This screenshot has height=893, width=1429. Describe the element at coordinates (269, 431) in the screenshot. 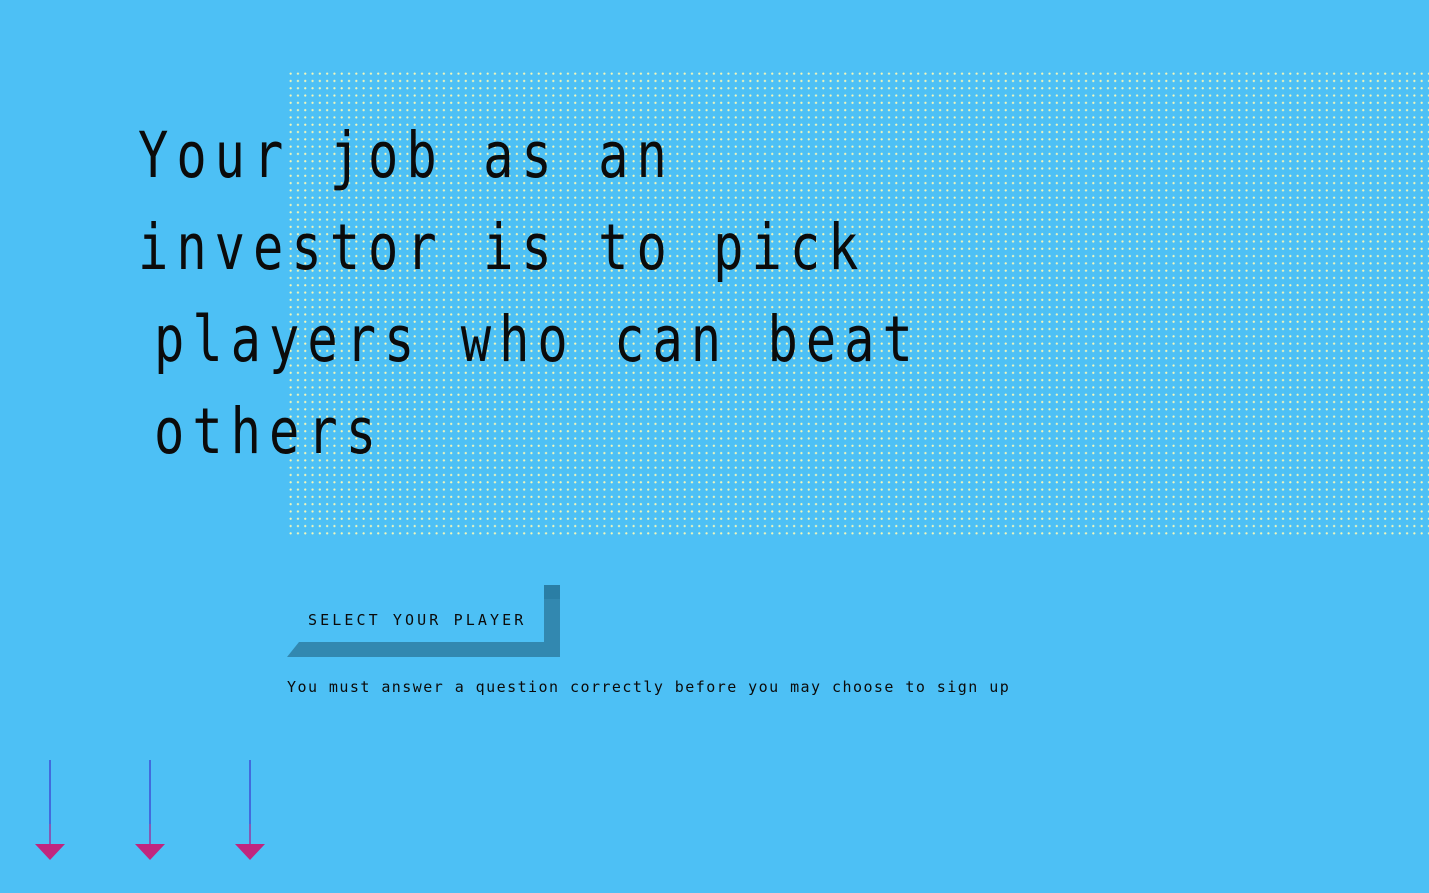

I see `headline-line-4: others` at that location.